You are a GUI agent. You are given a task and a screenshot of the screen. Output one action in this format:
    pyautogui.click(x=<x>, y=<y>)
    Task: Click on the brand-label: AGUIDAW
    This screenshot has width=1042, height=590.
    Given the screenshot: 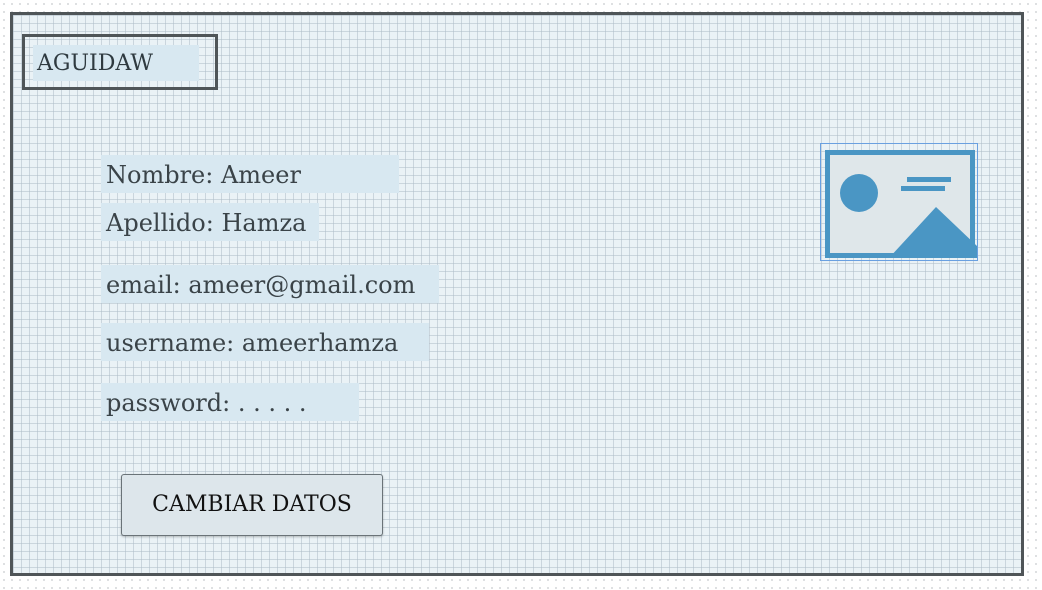 What is the action you would take?
    pyautogui.click(x=116, y=63)
    